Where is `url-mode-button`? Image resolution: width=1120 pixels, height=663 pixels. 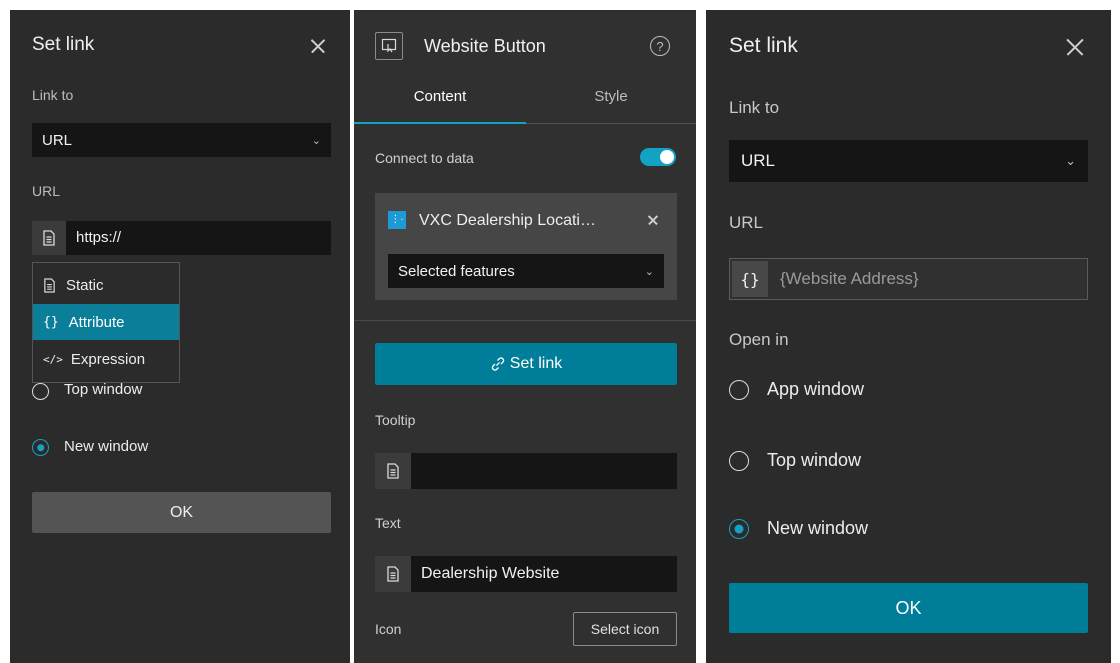
url-mode-button is located at coordinates (49, 238).